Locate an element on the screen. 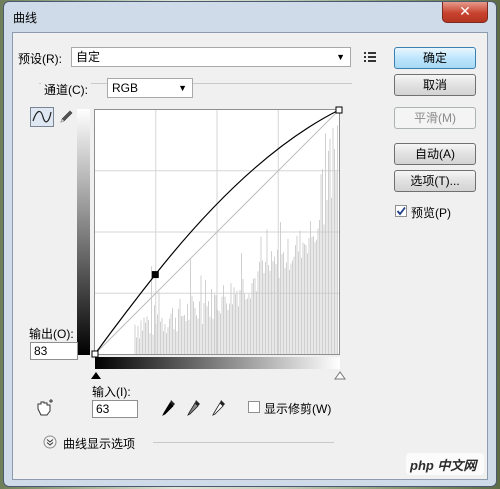  white-eyedropper-icon is located at coordinates (219, 408).